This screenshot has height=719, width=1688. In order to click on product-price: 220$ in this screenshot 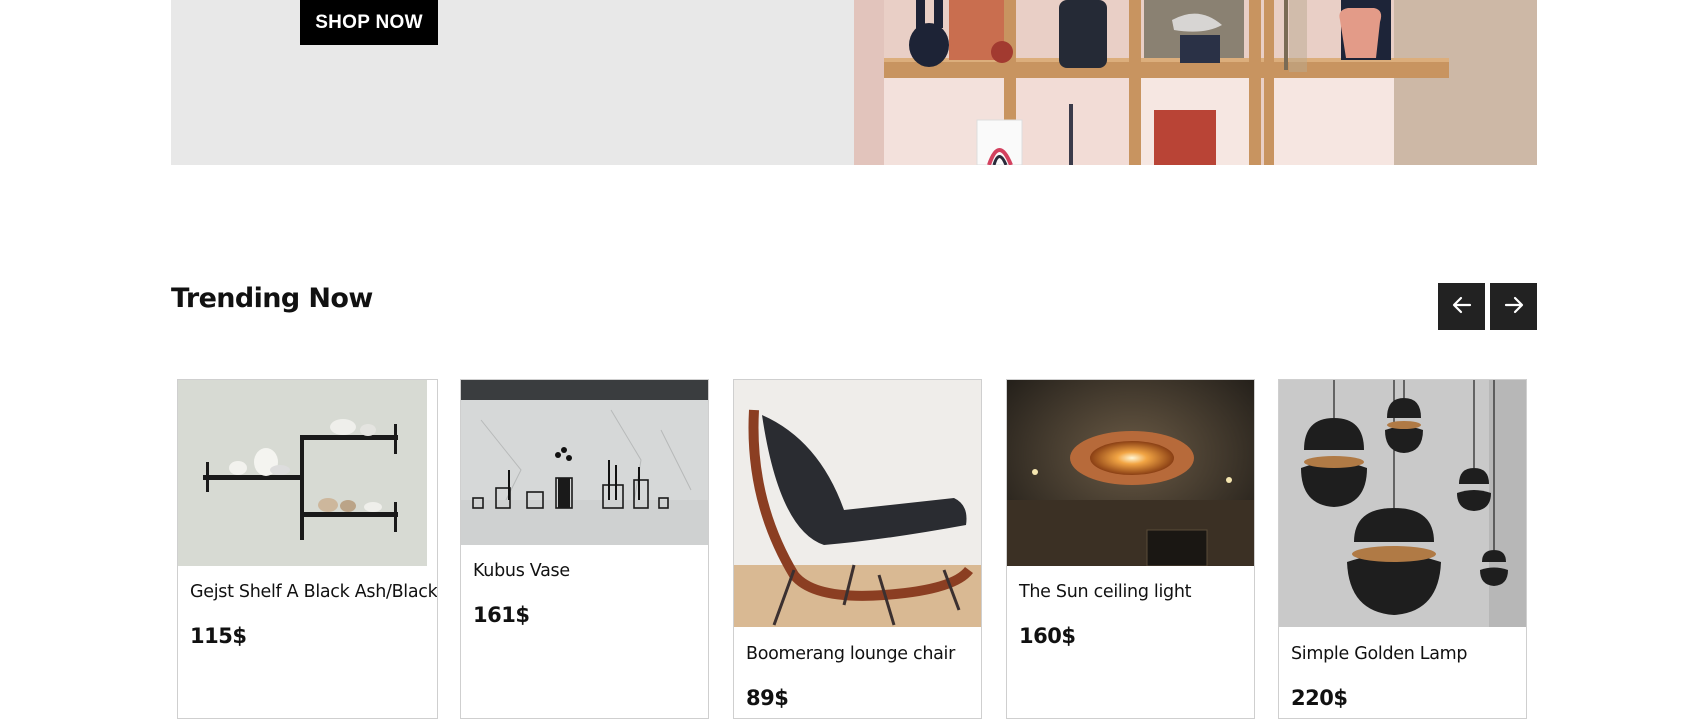, I will do `click(1319, 698)`.